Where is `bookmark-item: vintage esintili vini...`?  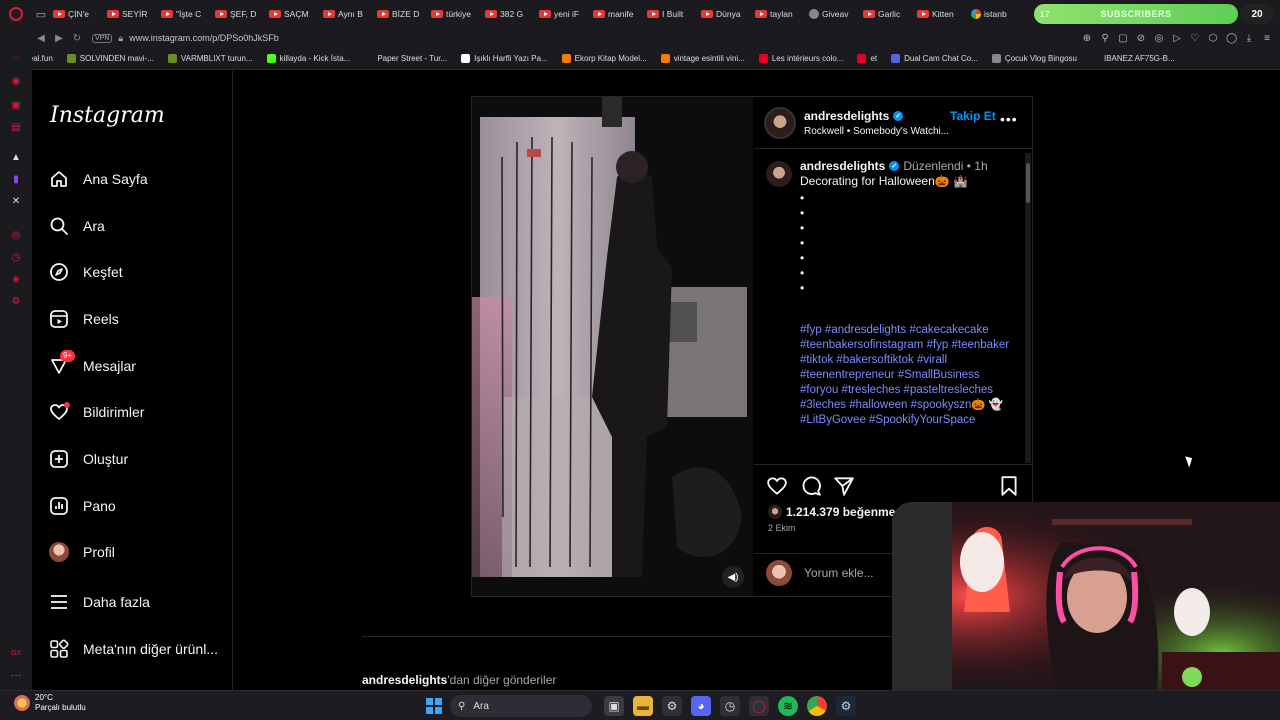
bookmark-item: vintage esintili vini... is located at coordinates (702, 58).